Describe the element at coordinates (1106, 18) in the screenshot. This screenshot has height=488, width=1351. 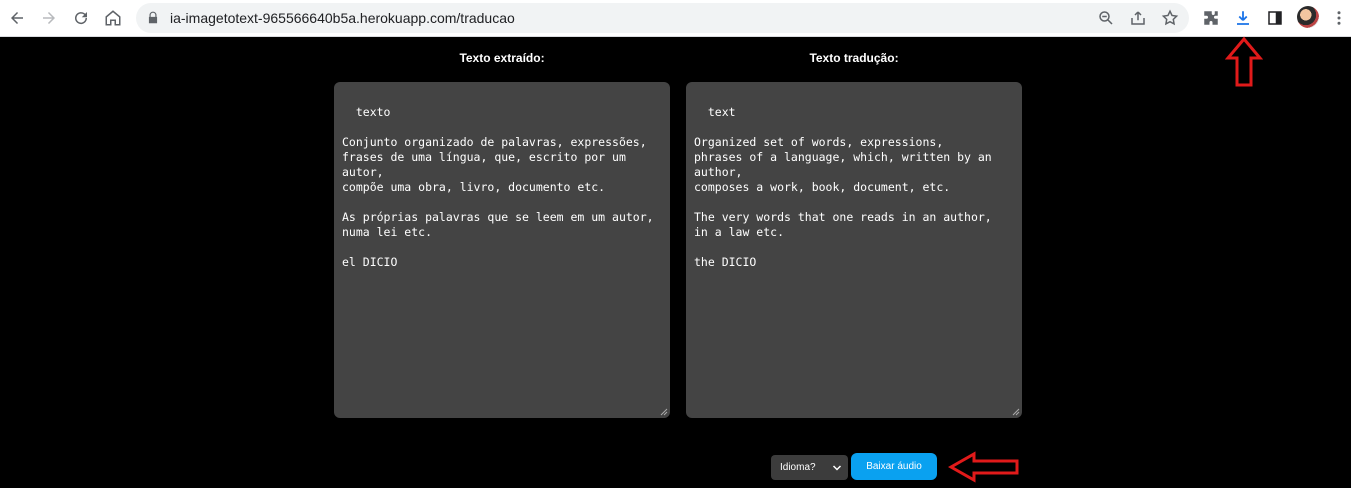
I see `zoom-icon` at that location.